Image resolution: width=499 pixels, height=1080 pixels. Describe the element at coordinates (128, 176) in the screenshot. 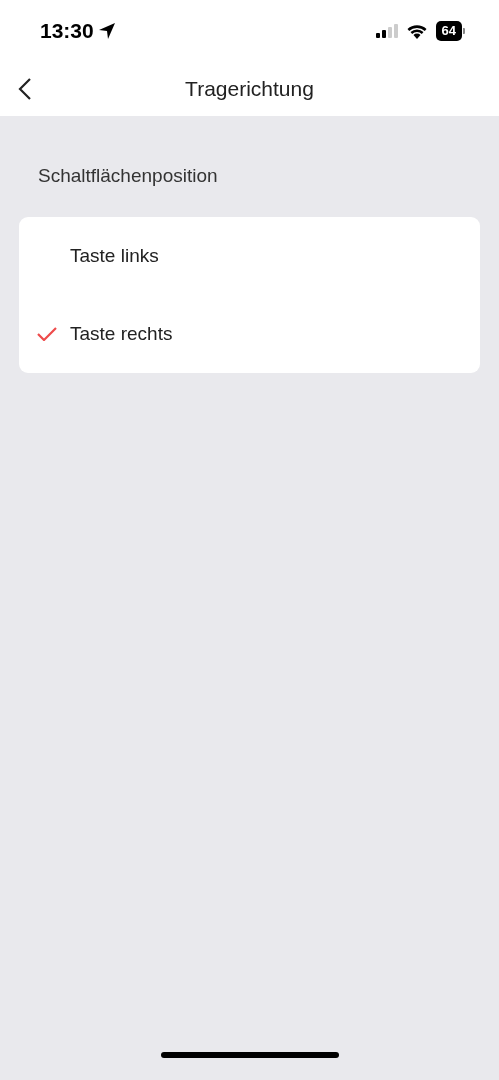

I see `section-label: Schaltflächenposition` at that location.